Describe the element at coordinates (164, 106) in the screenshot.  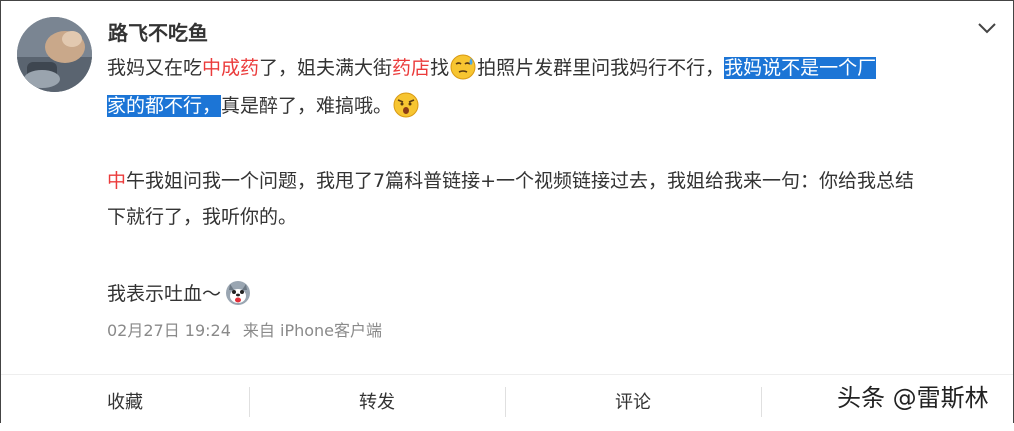
I see `selected-text: 家的都不行，` at that location.